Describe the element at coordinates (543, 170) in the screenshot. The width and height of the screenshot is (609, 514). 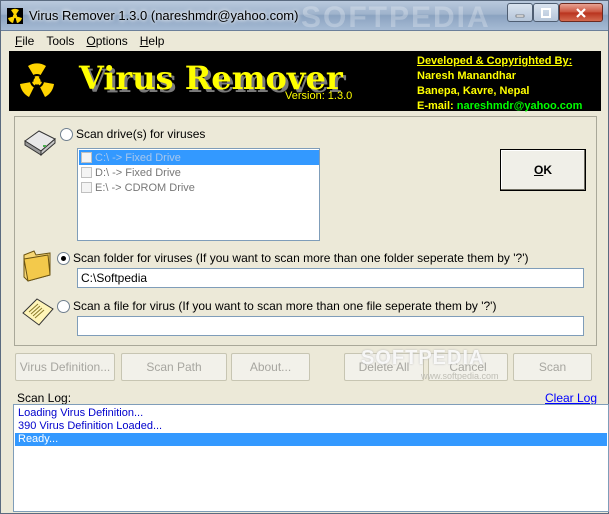
I see `ok-button: OK` at that location.